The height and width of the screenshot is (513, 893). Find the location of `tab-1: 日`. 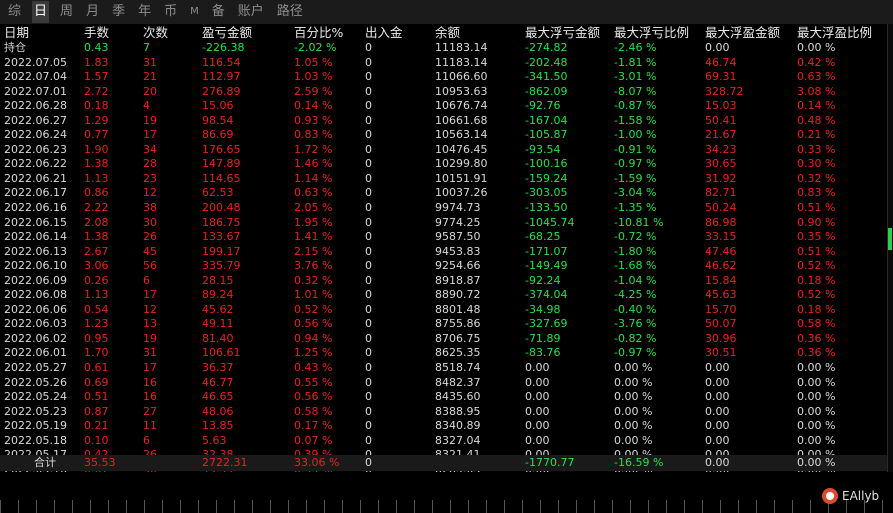

tab-1: 日 is located at coordinates (41, 12).